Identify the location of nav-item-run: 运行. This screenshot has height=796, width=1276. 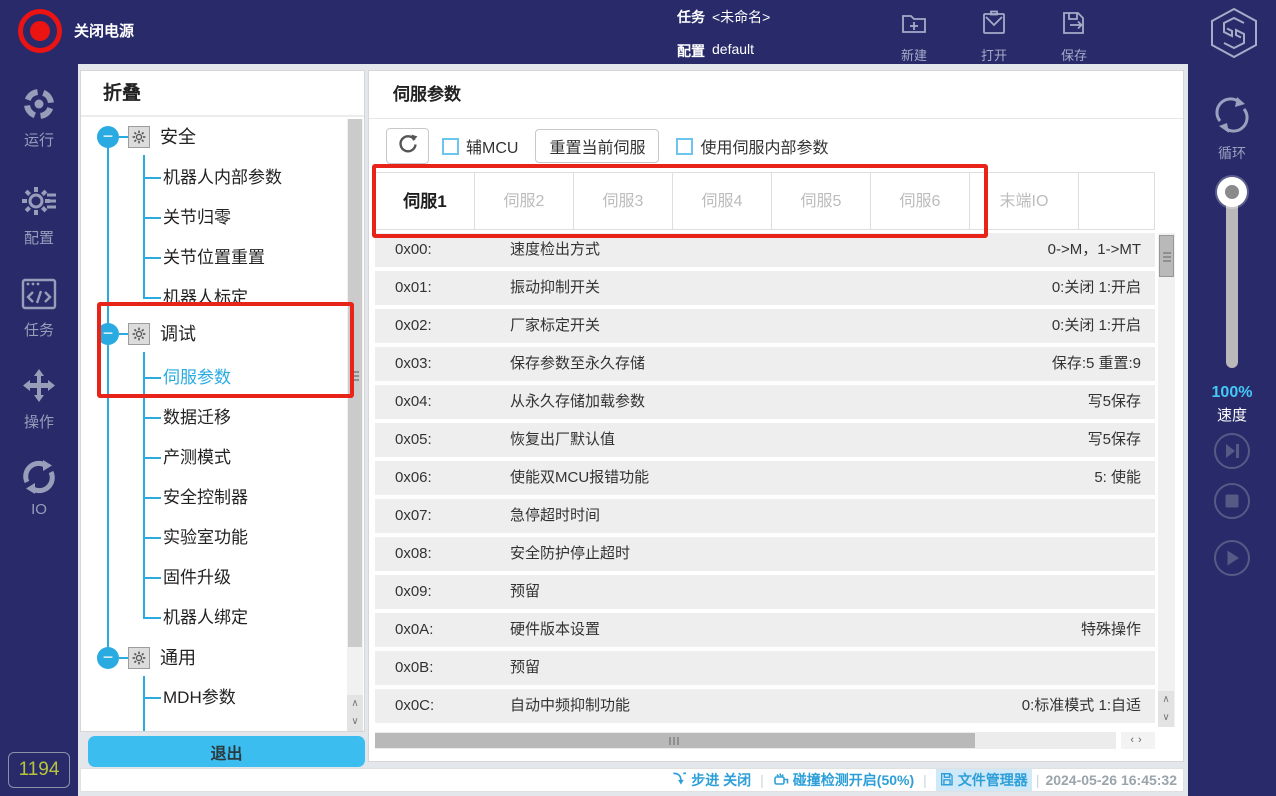
(39, 118).